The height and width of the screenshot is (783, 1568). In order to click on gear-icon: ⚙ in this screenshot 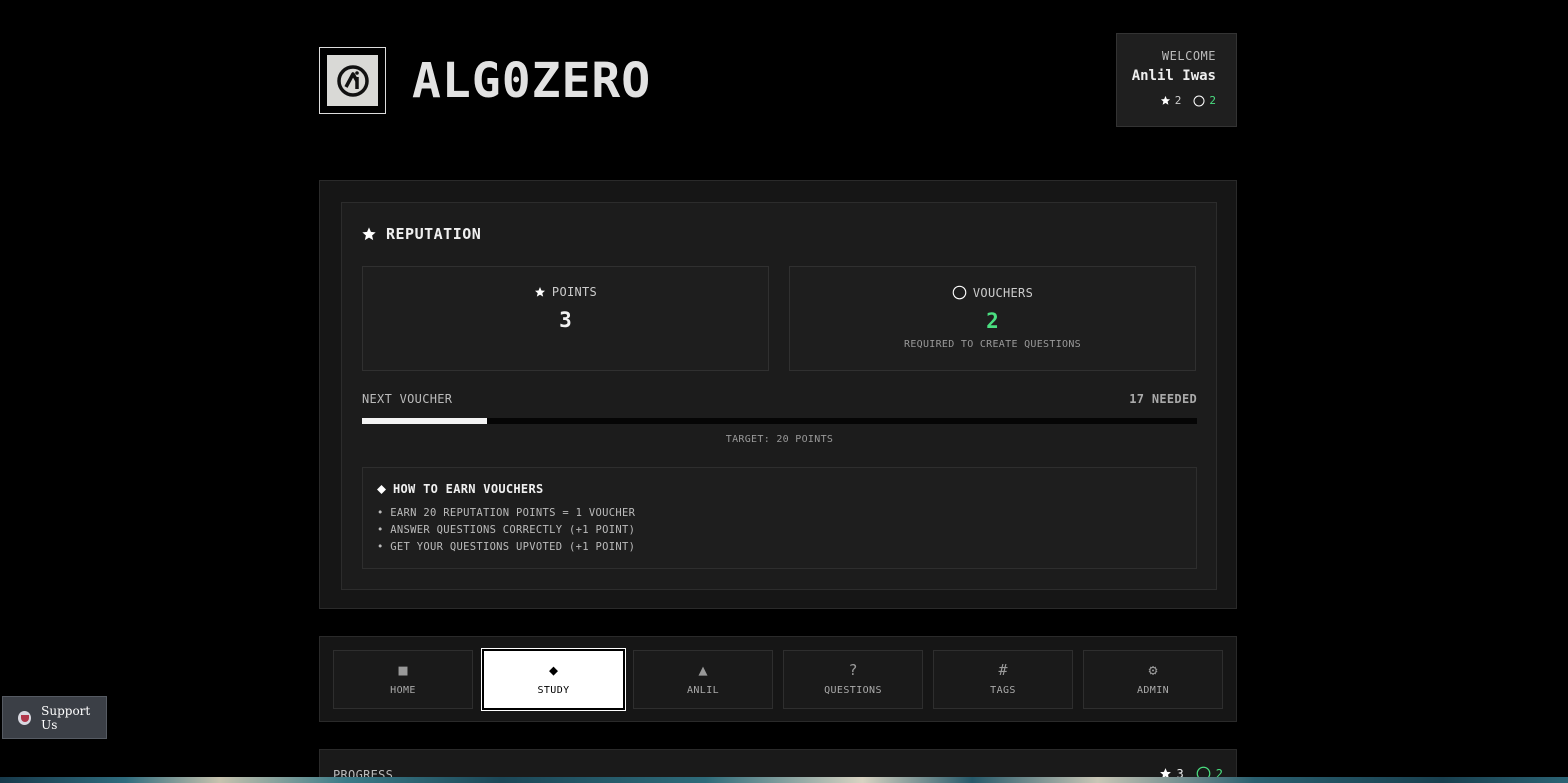, I will do `click(1153, 670)`.